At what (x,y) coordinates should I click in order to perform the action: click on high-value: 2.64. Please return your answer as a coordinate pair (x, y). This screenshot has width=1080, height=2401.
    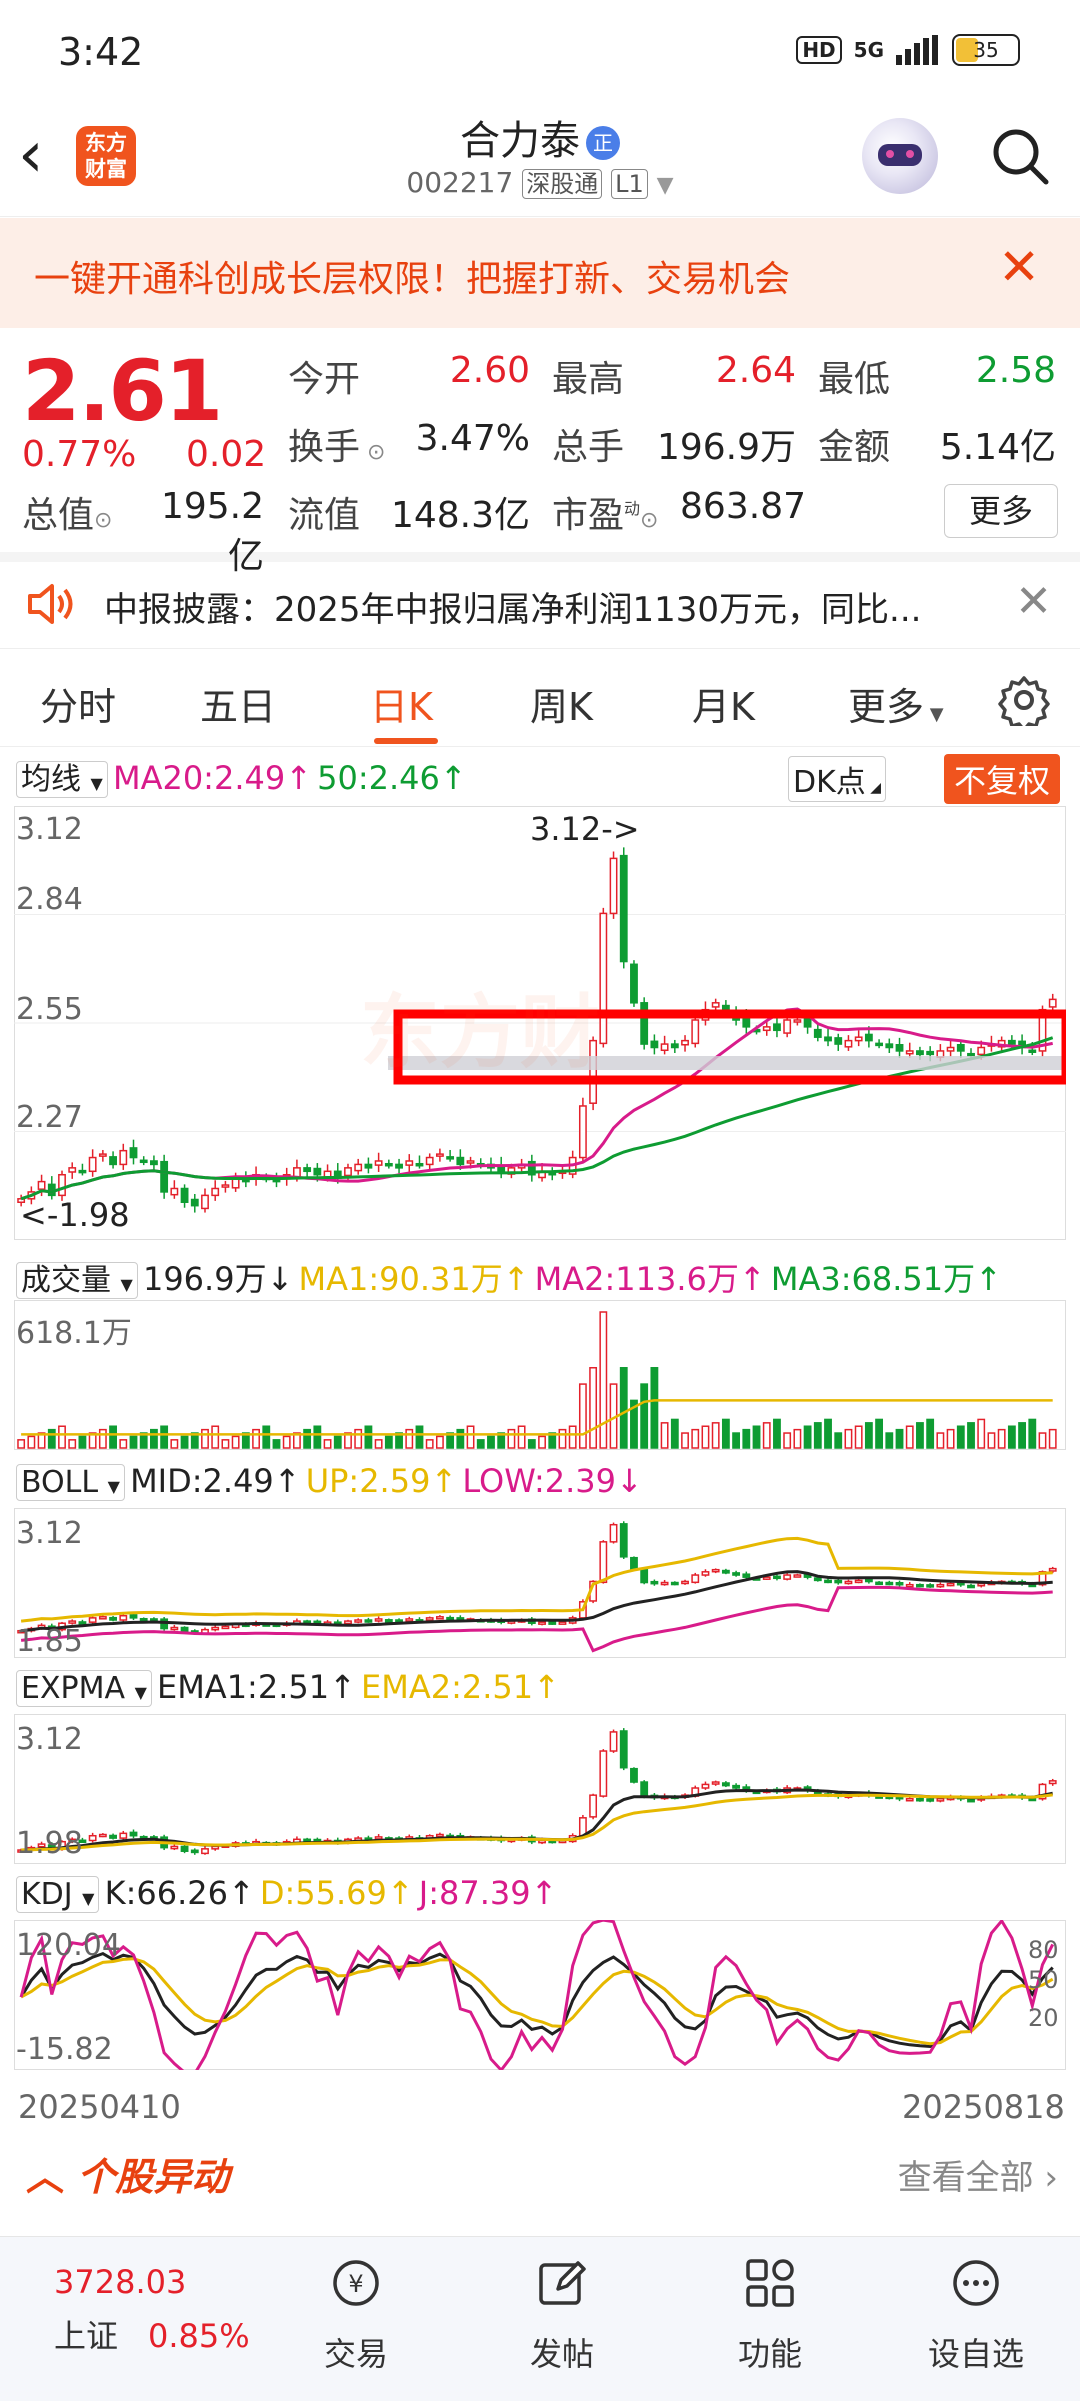
    Looking at the image, I should click on (755, 370).